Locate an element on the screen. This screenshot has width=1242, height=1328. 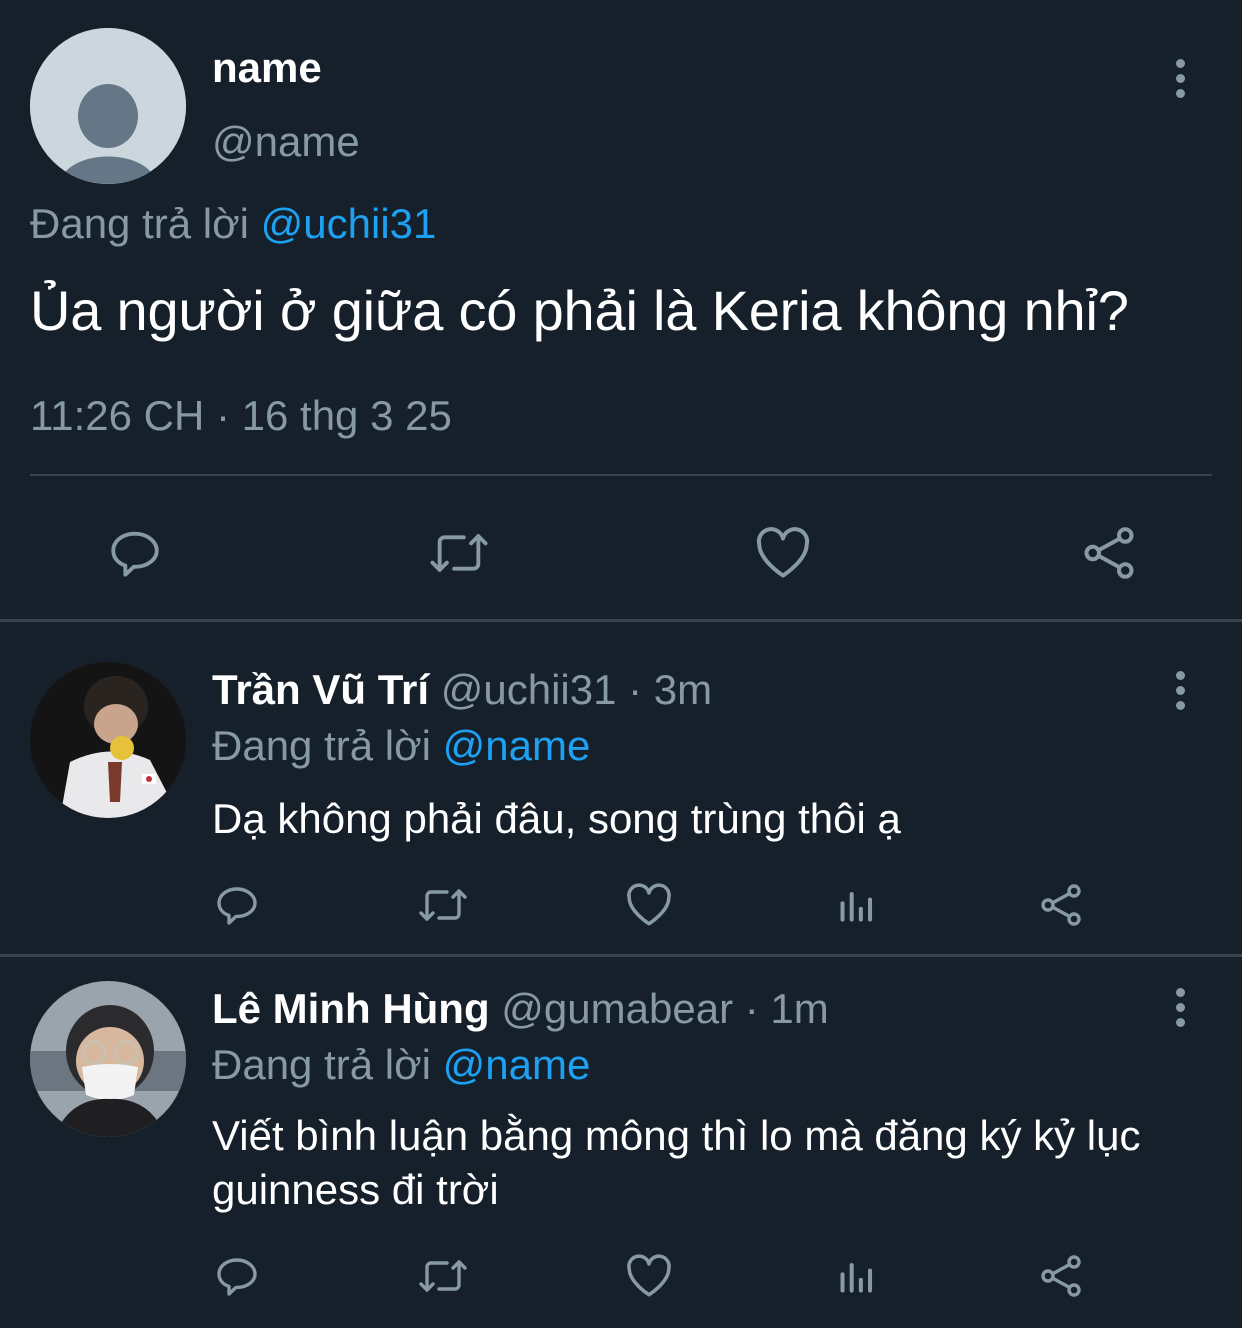
reply-header: Trần Vũ Trí @uchii31 · 3m is located at coordinates (462, 690).